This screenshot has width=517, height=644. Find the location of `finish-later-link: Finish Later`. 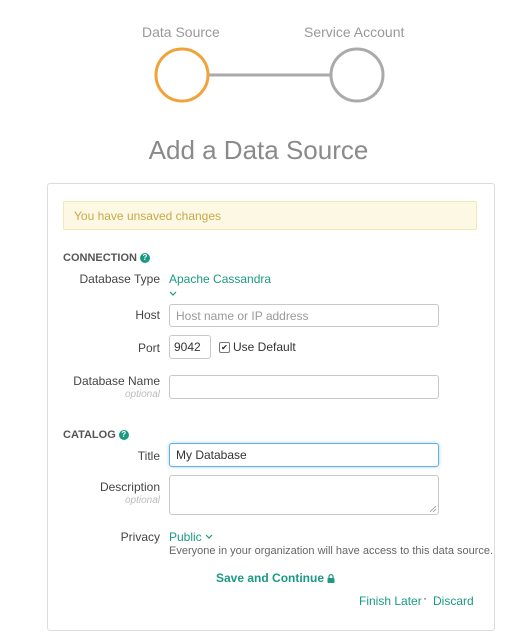

finish-later-link: Finish Later is located at coordinates (390, 601).